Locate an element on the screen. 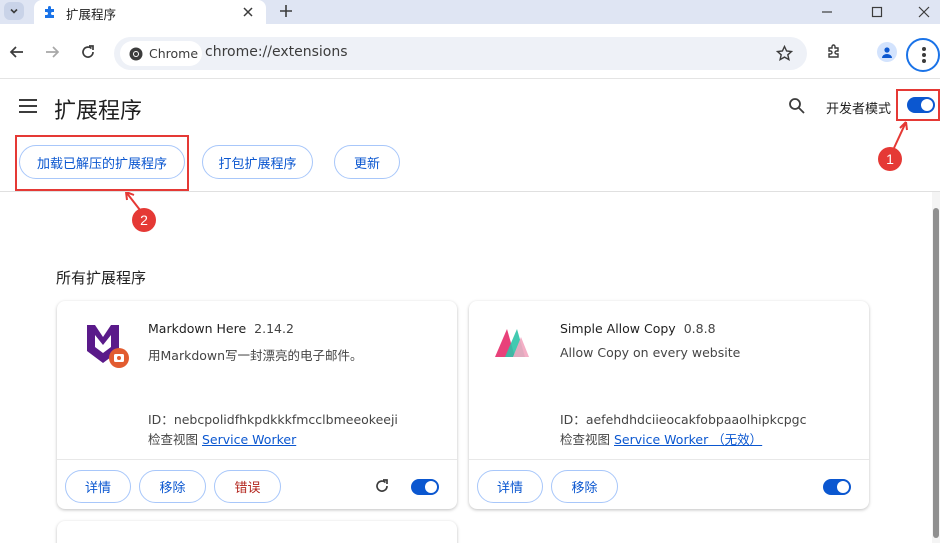  chrome-icon is located at coordinates (136, 54).